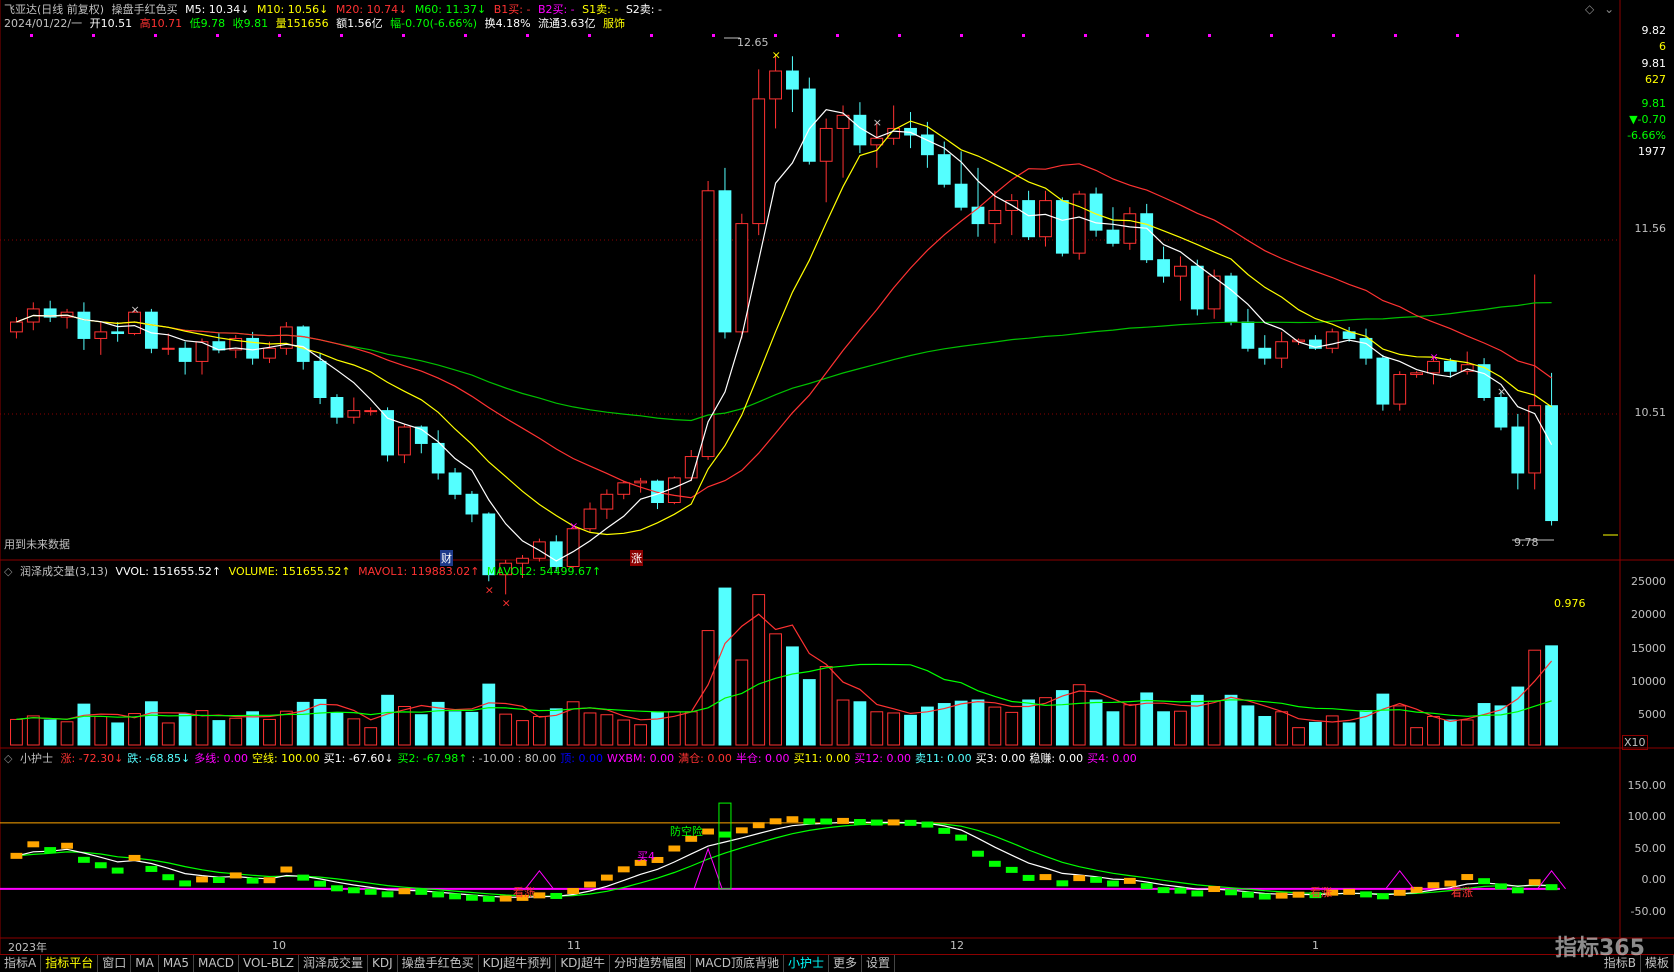 This screenshot has width=1674, height=972. What do you see at coordinates (177, 963) in the screenshot?
I see `tab-ma5: MA5` at bounding box center [177, 963].